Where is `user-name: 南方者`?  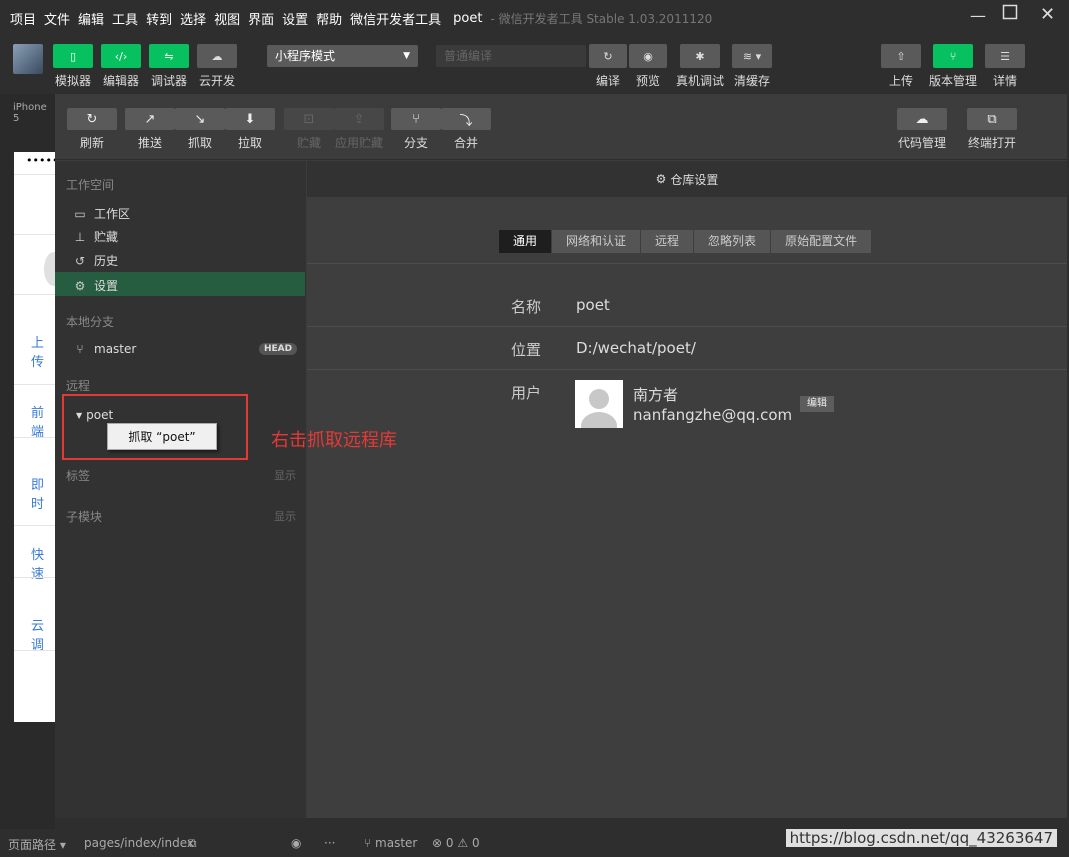 user-name: 南方者 is located at coordinates (656, 395).